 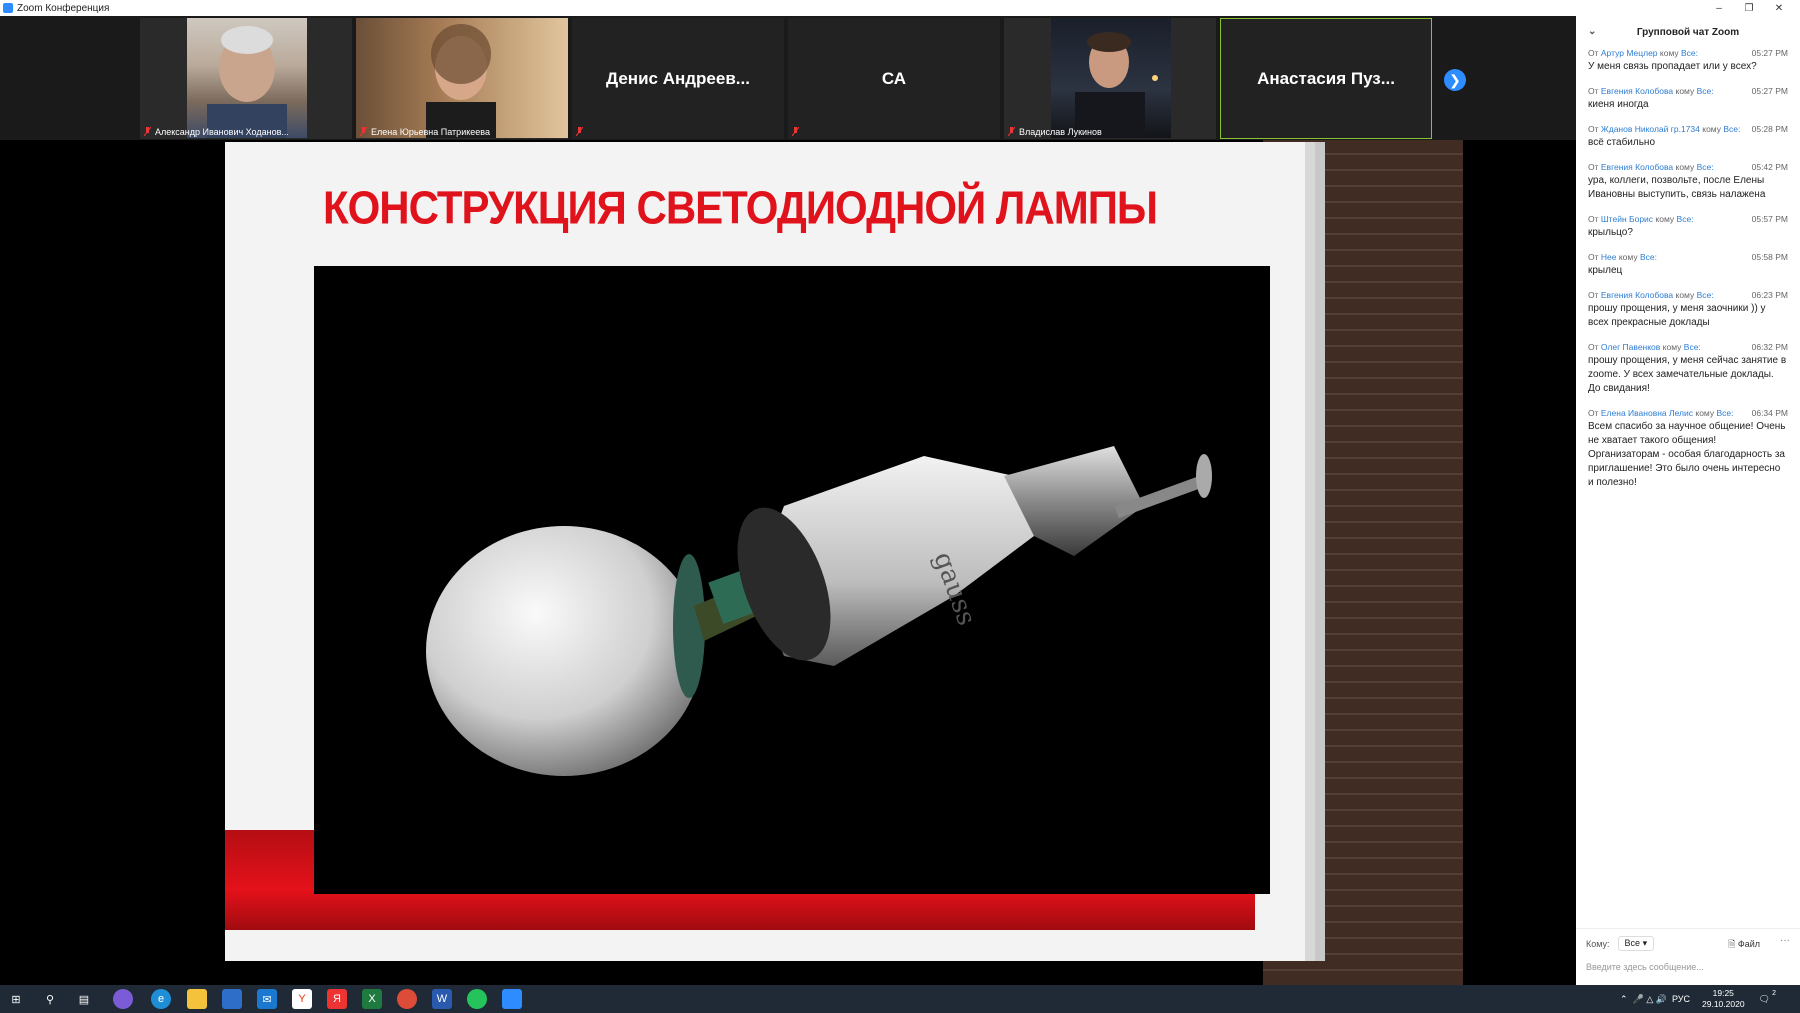 What do you see at coordinates (1732, 944) in the screenshot?
I see `file-icon: 🗎` at bounding box center [1732, 944].